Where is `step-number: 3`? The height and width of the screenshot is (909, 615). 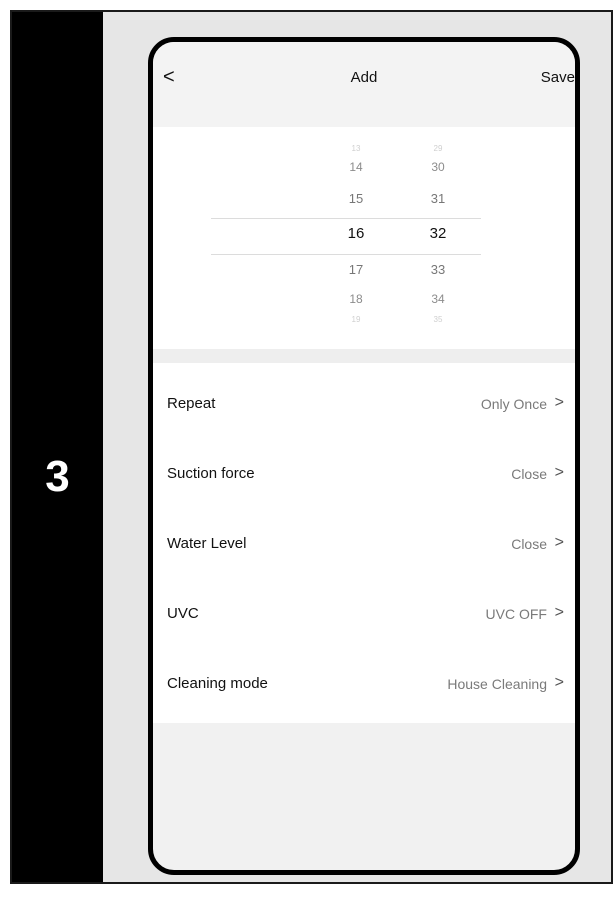
step-number: 3 is located at coordinates (57, 476).